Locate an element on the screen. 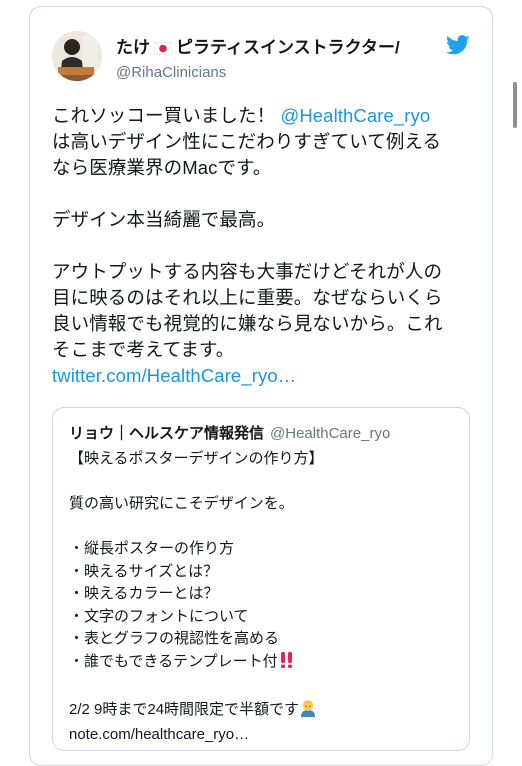 The height and width of the screenshot is (766, 522). display-name: たけ ピラティスインストラクター/ is located at coordinates (276, 49).